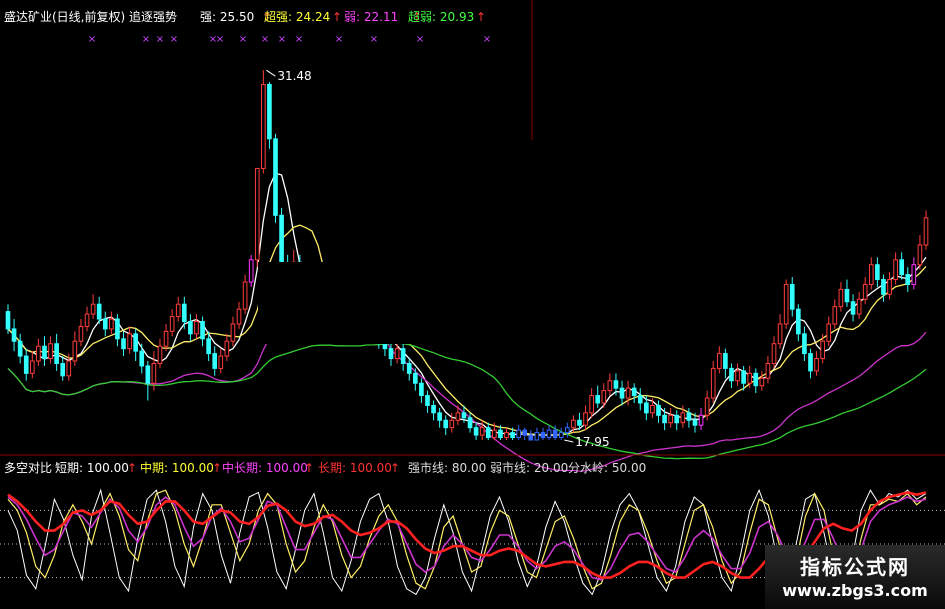 The height and width of the screenshot is (609, 945). Describe the element at coordinates (265, 467) in the screenshot. I see `oscillator-legend-label: 中长期: 100.00` at that location.